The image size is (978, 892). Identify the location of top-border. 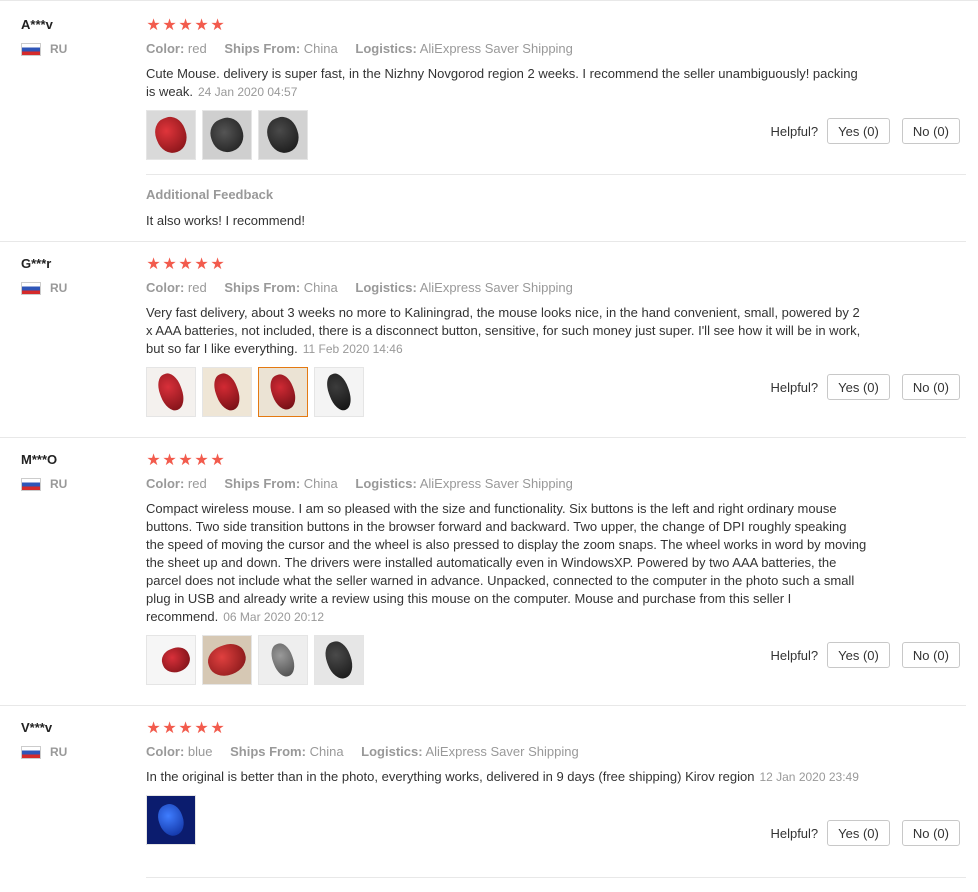
(489, 1).